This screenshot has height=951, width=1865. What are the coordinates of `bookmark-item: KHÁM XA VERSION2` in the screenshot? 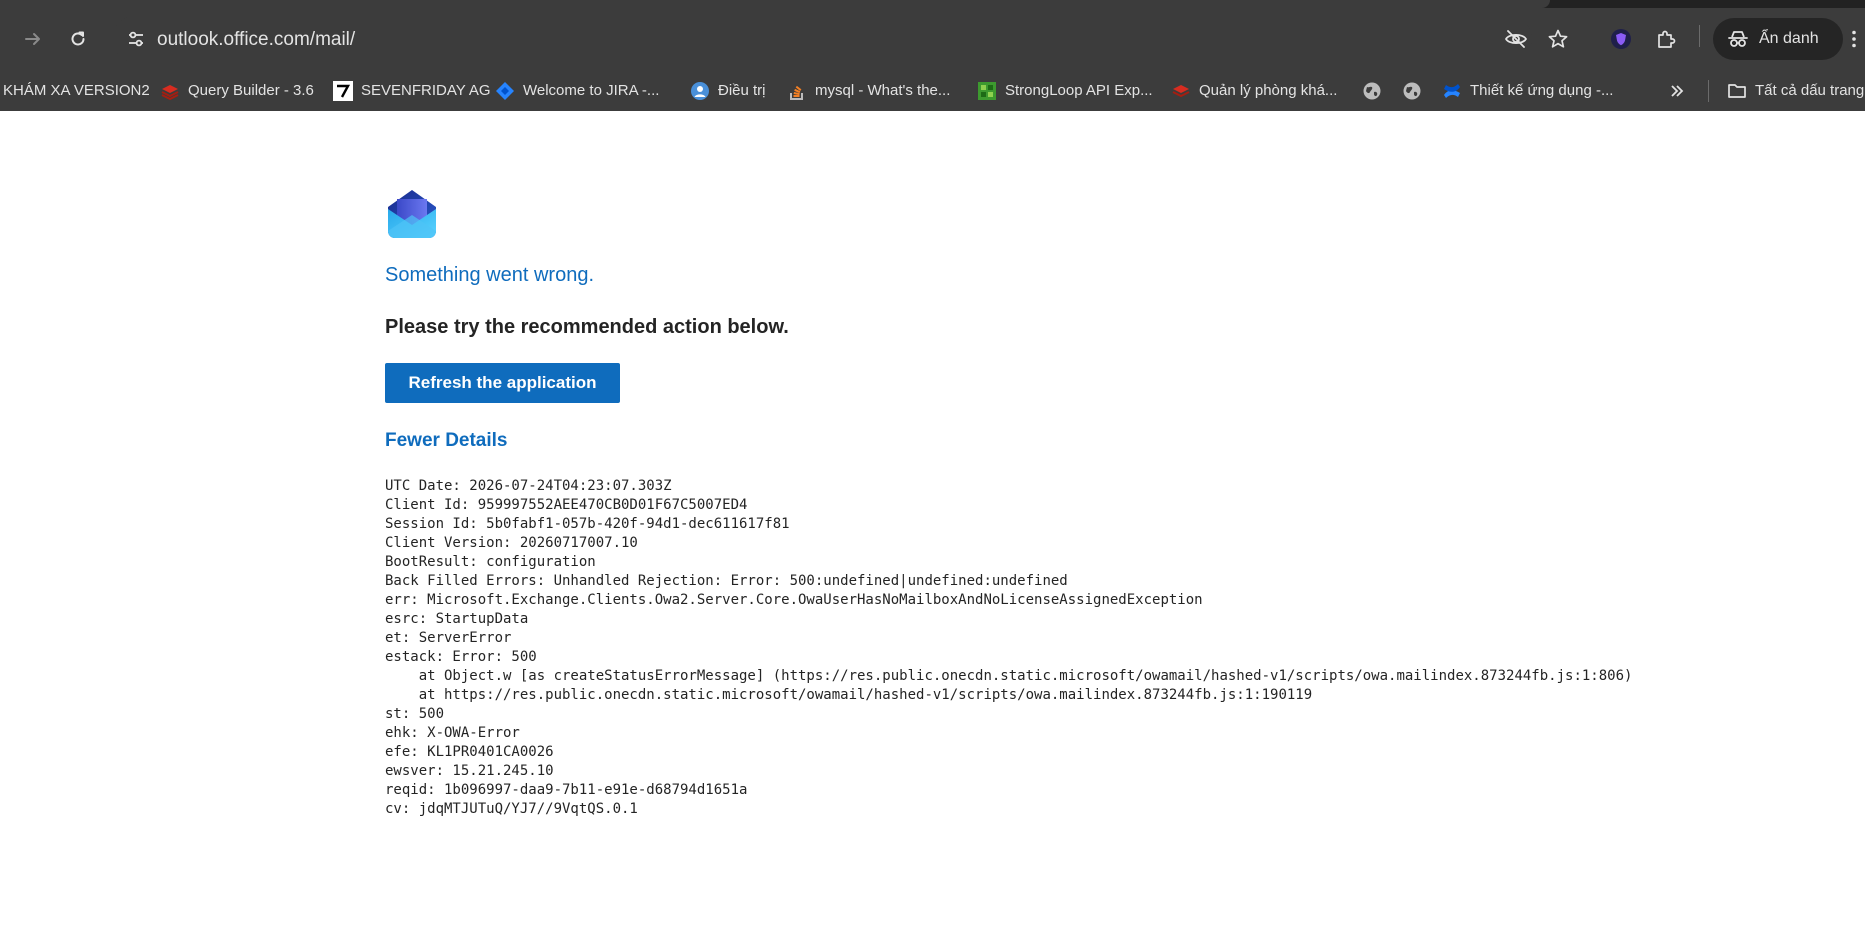 It's located at (76, 90).